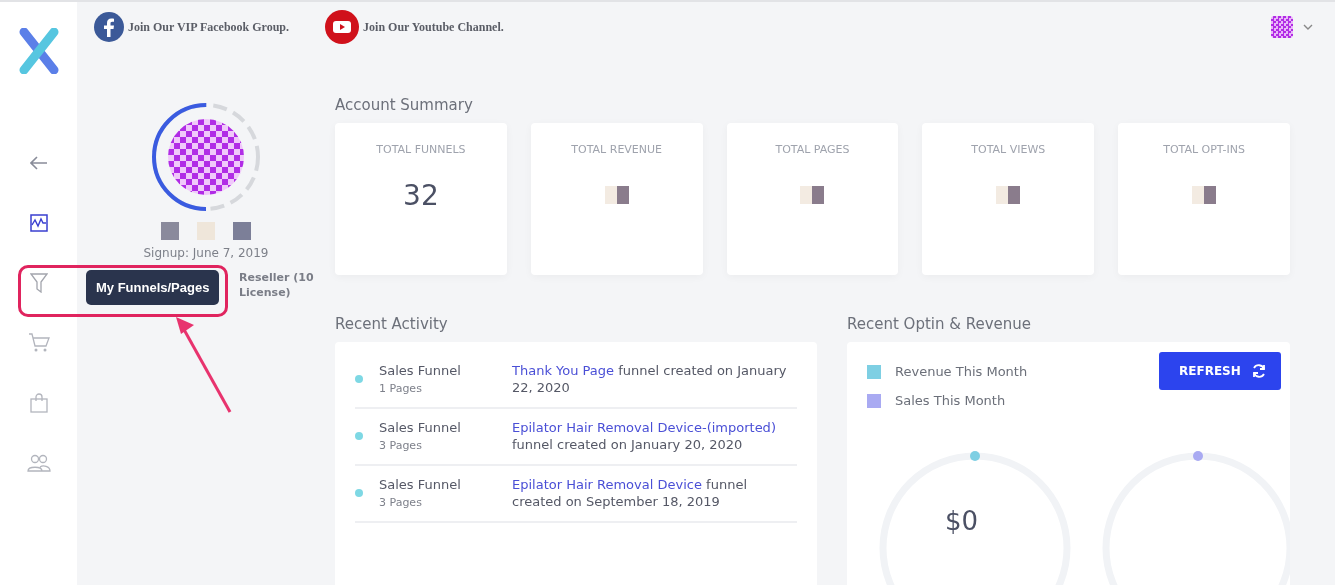 The width and height of the screenshot is (1335, 585). I want to click on plan-label: Reseller (10 License), so click(277, 285).